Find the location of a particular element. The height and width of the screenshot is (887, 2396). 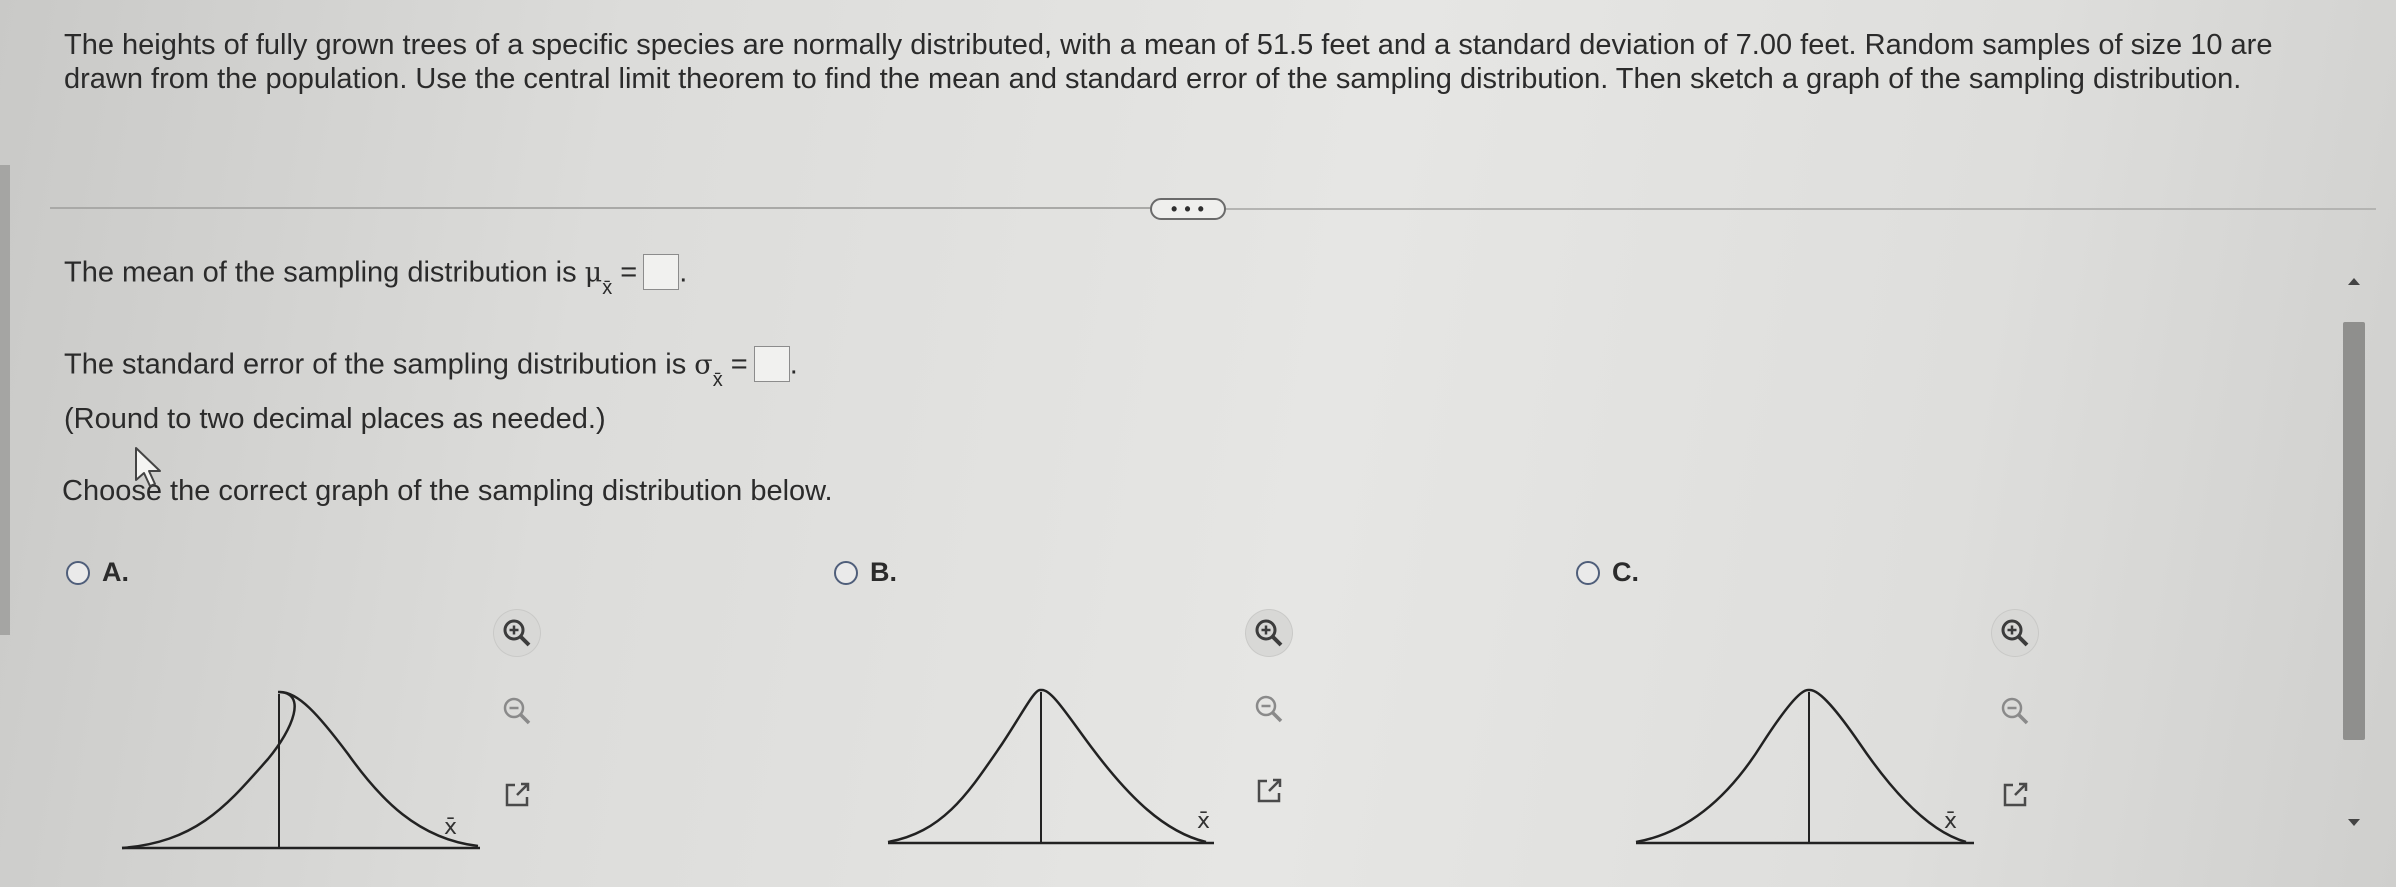

option-c-popout-button is located at coordinates (2015, 795).